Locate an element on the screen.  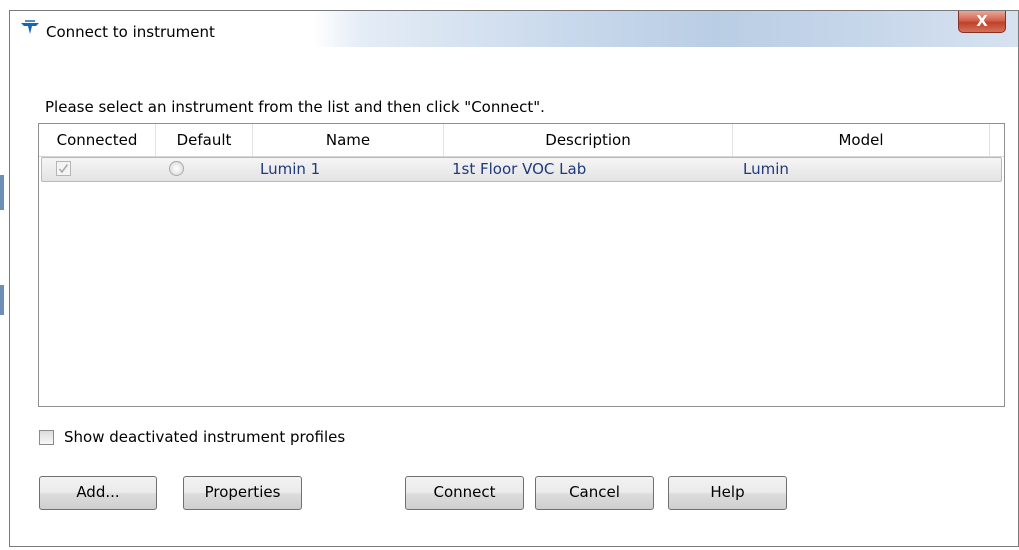
window-title: Connect to instrument is located at coordinates (130, 32).